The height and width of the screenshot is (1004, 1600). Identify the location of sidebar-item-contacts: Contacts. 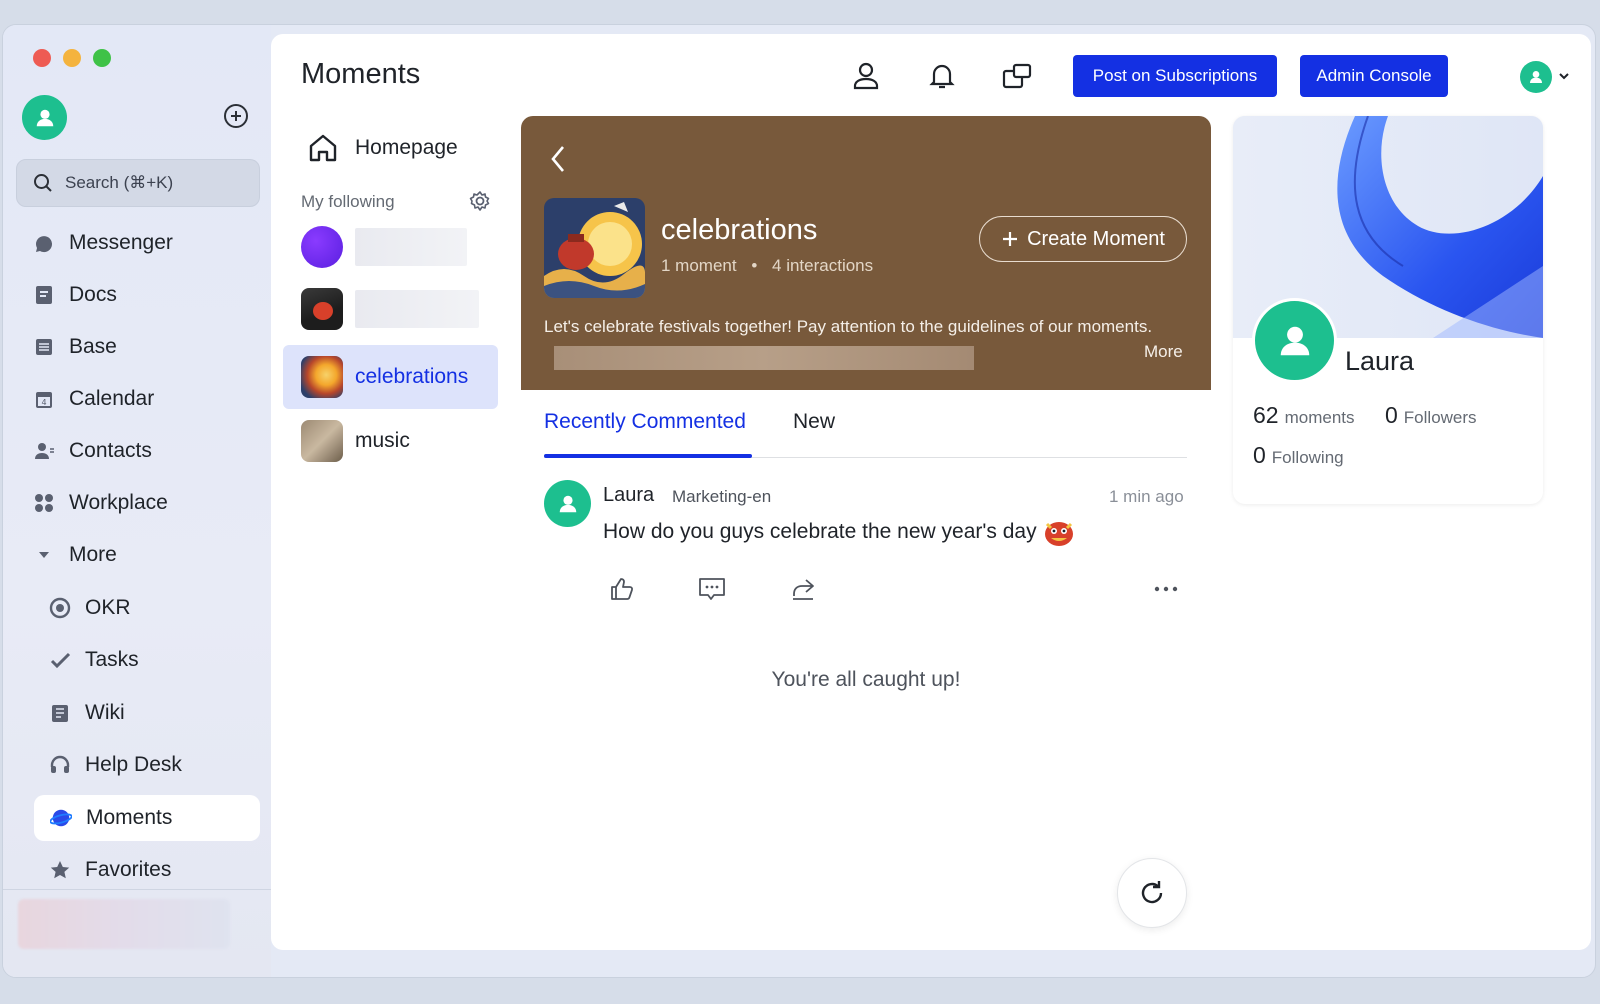
(147, 451).